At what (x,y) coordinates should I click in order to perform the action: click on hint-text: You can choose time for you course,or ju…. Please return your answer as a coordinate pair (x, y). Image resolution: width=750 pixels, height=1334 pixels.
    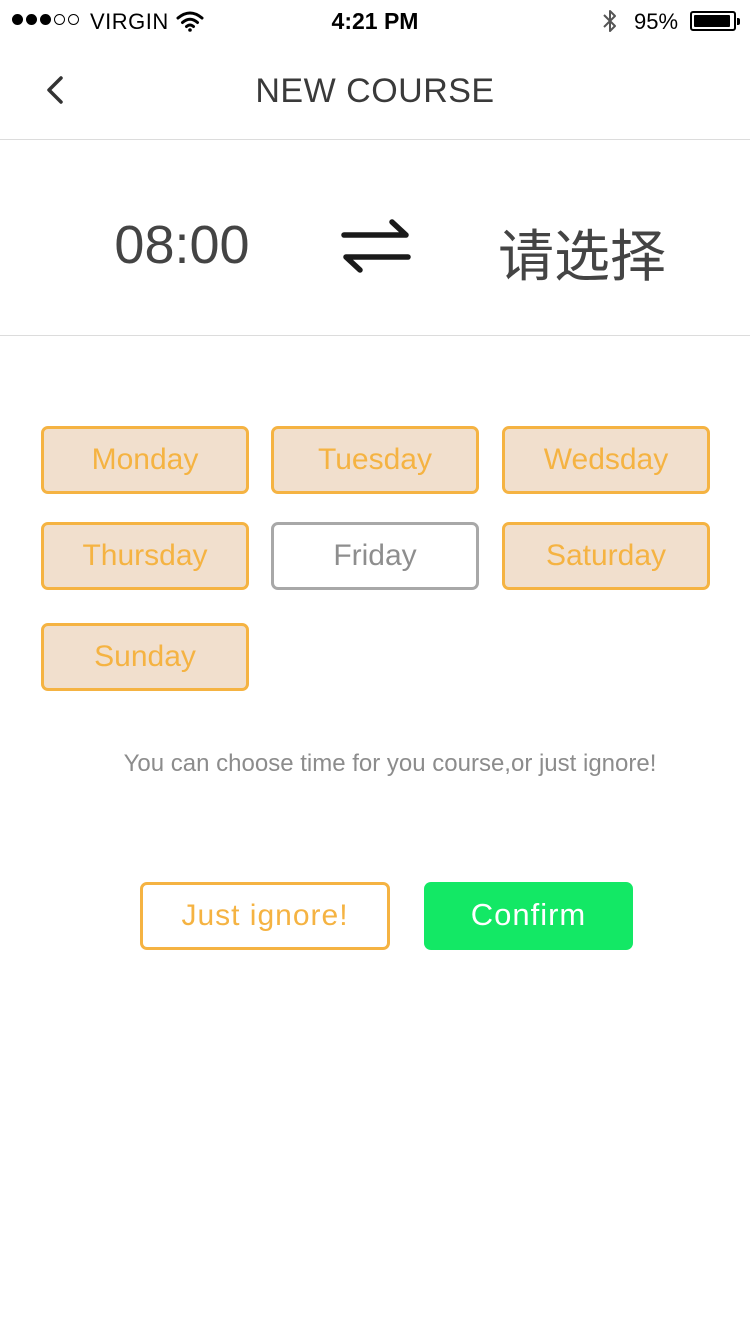
    Looking at the image, I should click on (390, 763).